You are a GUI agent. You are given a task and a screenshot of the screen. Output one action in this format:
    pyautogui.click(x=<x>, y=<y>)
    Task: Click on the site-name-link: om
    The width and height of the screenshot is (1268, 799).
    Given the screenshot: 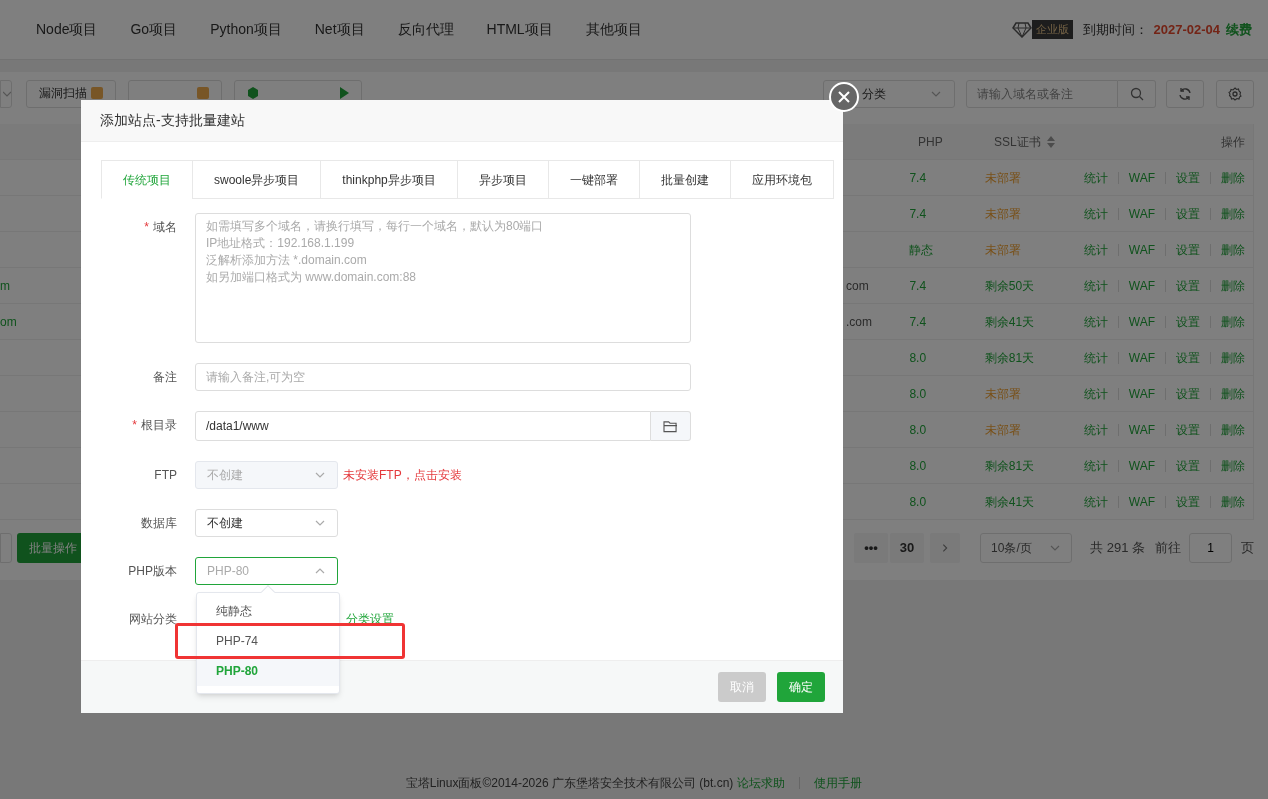 What is the action you would take?
    pyautogui.click(x=8, y=321)
    